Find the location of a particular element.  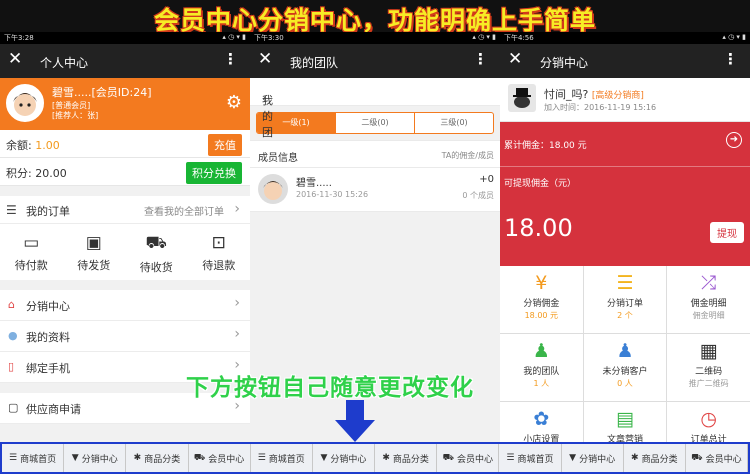

nav-label: 分销中心 is located at coordinates (597, 459).